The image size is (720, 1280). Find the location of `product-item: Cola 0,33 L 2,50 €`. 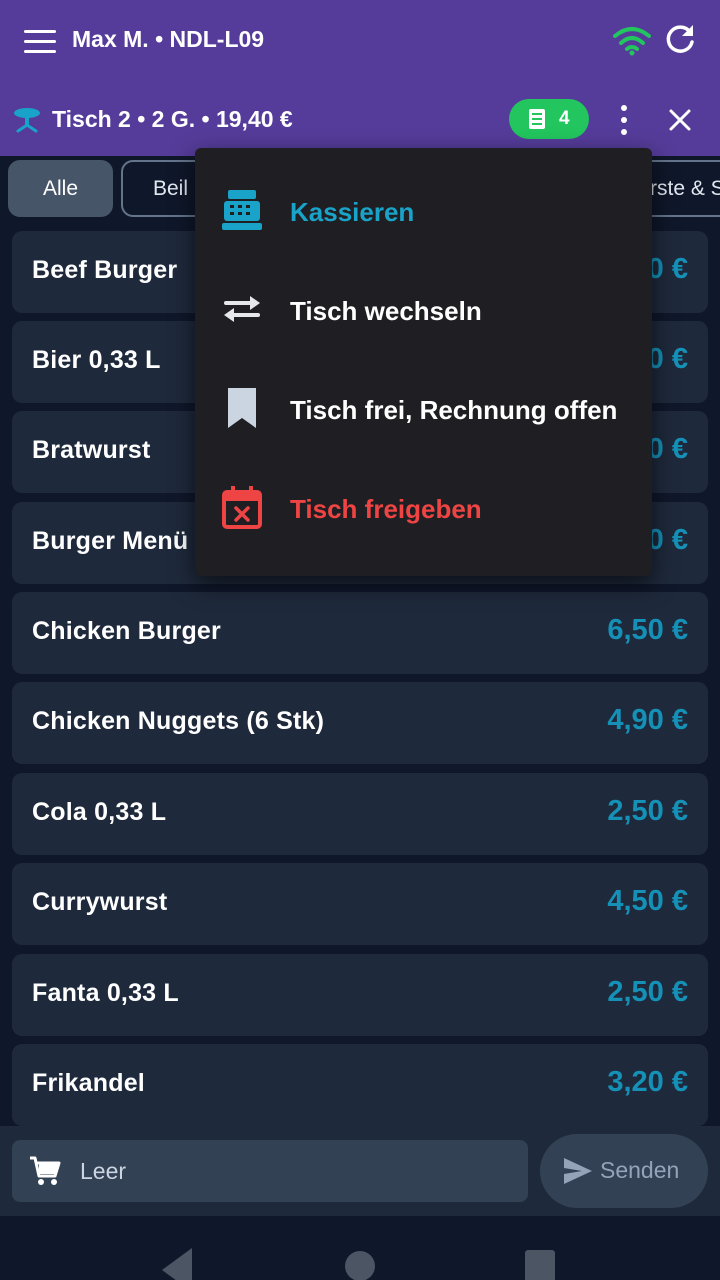

product-item: Cola 0,33 L 2,50 € is located at coordinates (360, 814).